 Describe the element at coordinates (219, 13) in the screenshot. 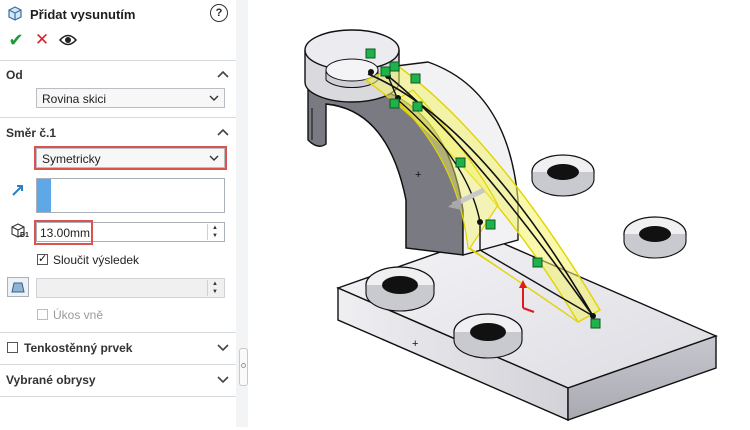

I see `help-icon: ?` at that location.